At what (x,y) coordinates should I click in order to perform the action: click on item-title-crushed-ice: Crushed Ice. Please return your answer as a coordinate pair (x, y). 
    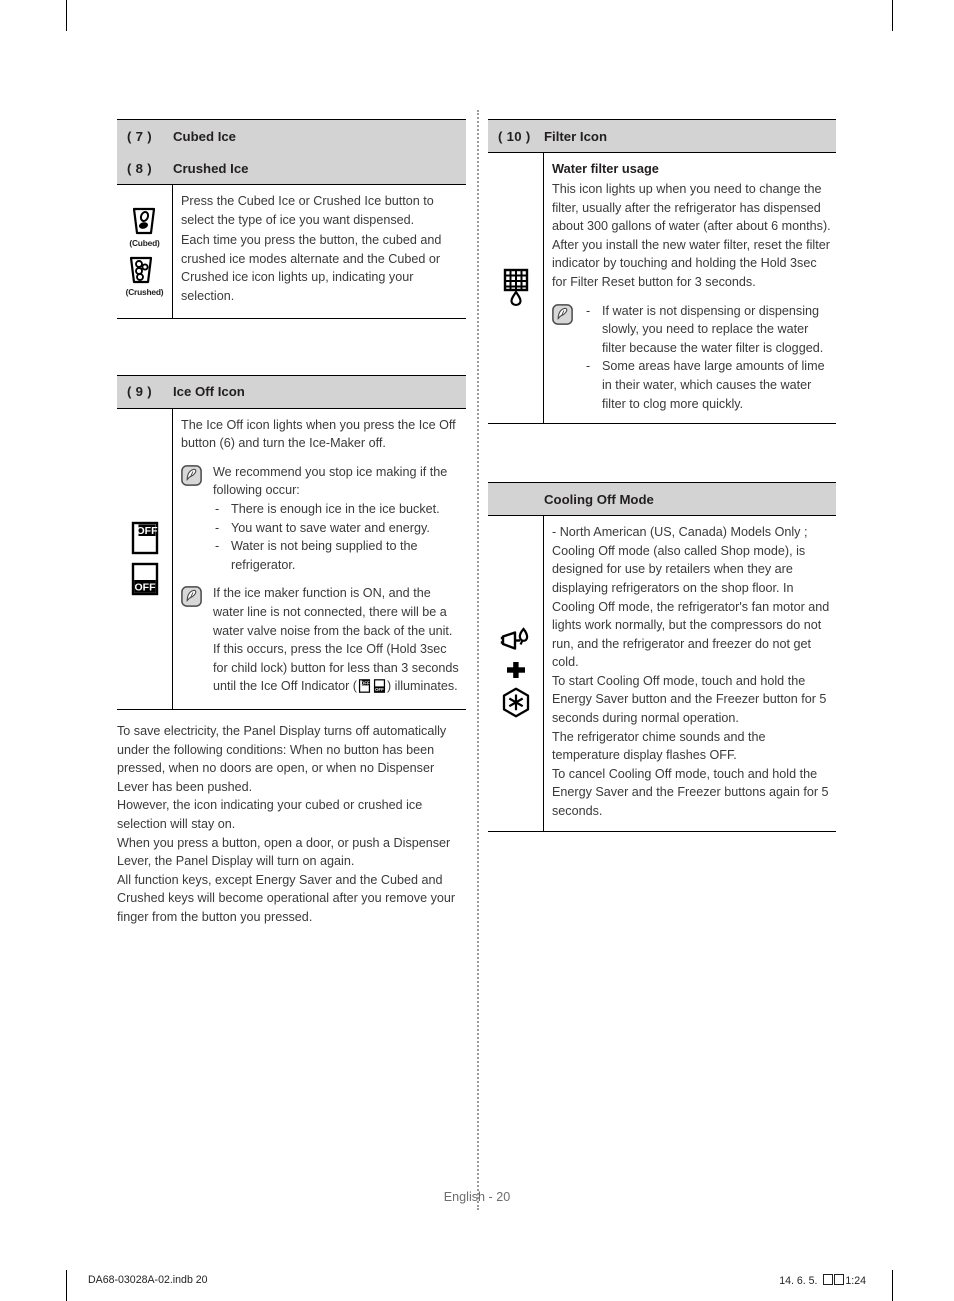
    Looking at the image, I should click on (211, 168).